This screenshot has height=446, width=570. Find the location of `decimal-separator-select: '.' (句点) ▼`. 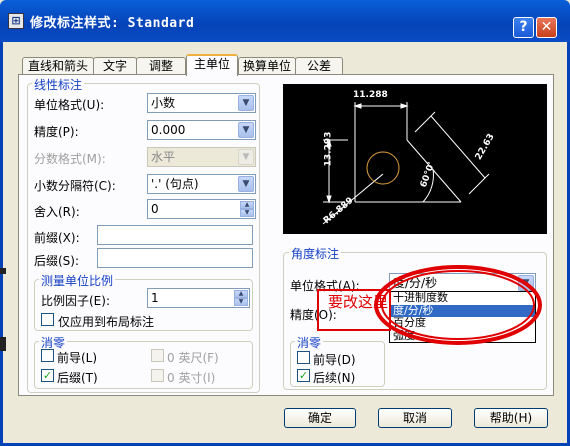

decimal-separator-select: '.' (句点) ▼ is located at coordinates (201, 184).